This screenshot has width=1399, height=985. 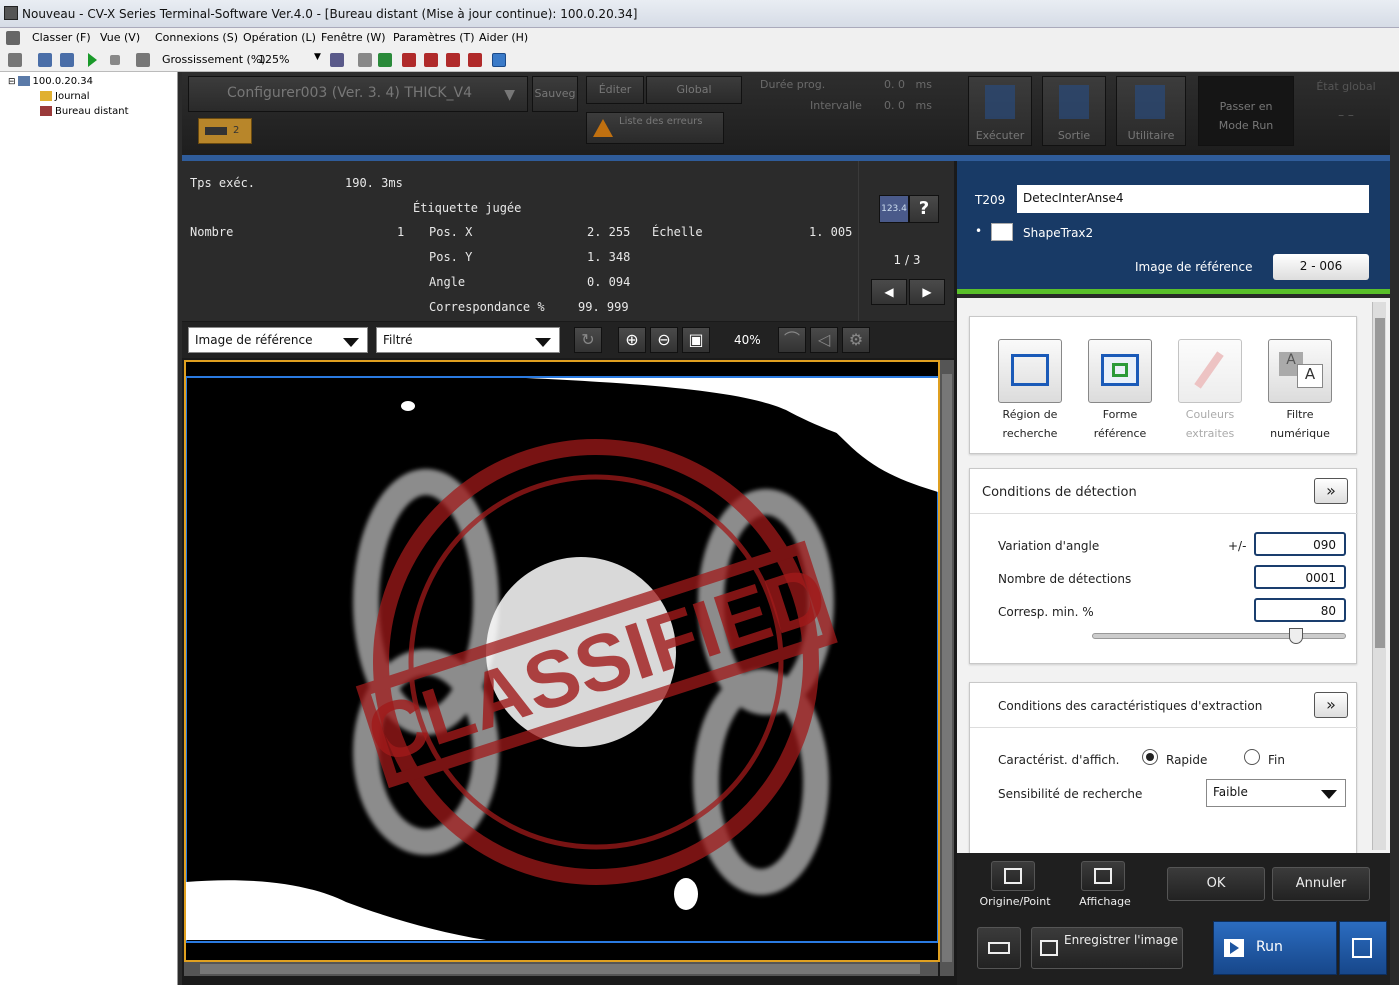 I want to click on capture-icon, so click(x=337, y=60).